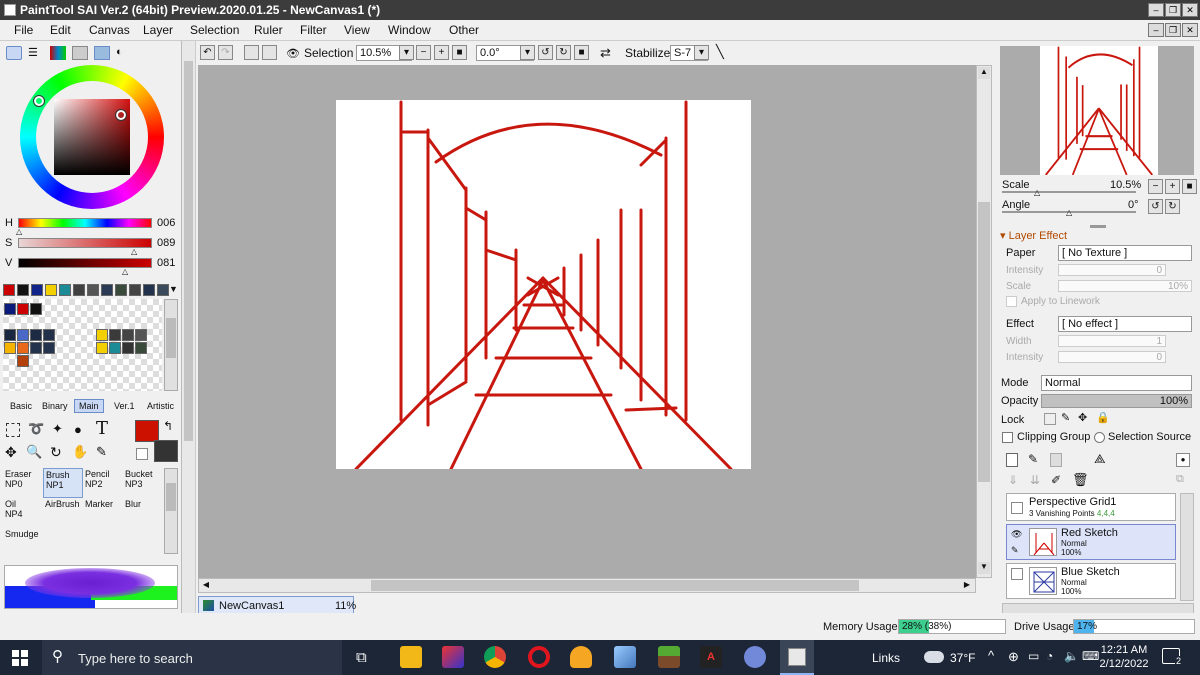  I want to click on perspective-ruler-icon: ⟁, so click(1100, 459).